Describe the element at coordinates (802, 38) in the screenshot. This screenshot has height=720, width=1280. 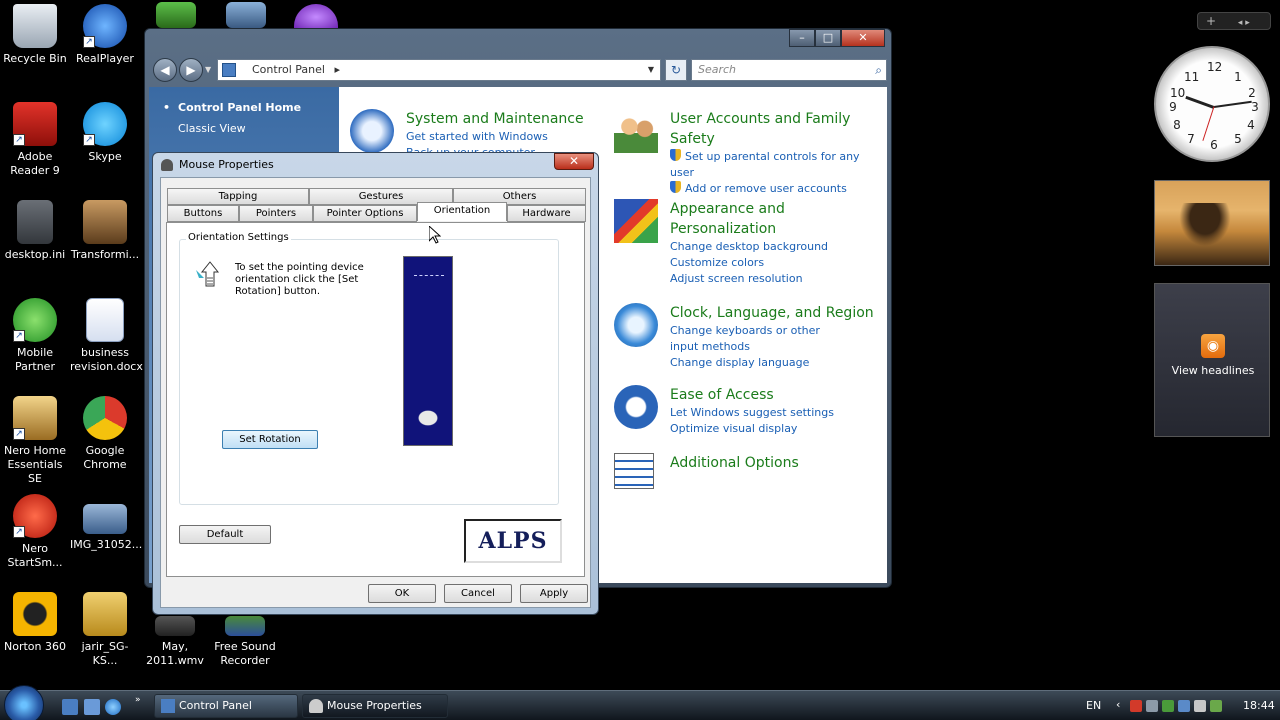
I see `minimize-button: –` at that location.